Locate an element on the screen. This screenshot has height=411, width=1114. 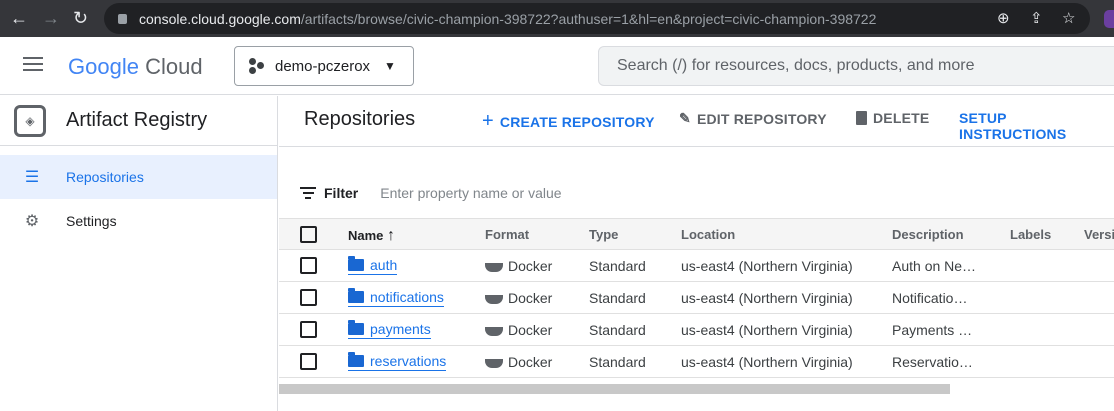
setup-instructions-button: SETUP INSTRUCTIONS is located at coordinates (1036, 126).